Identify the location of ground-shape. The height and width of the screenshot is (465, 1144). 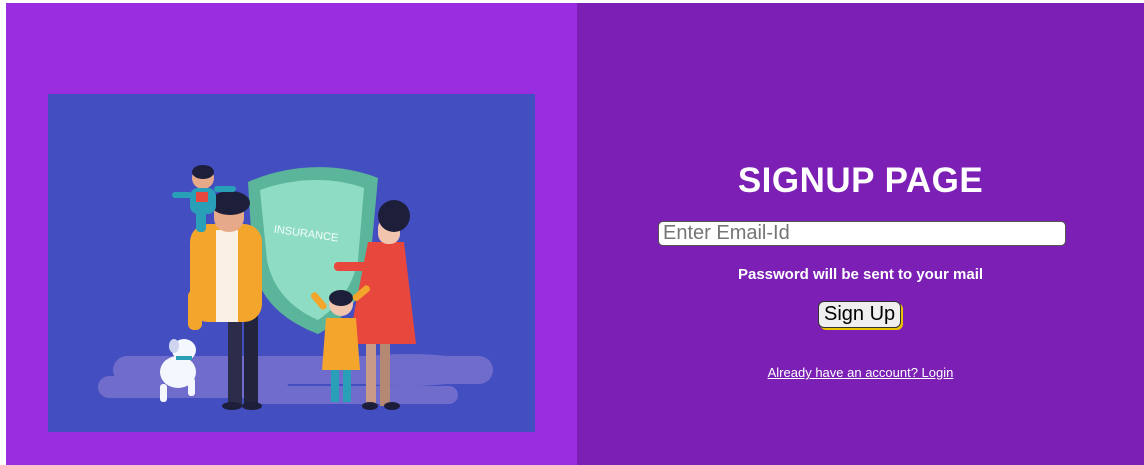
(295, 379).